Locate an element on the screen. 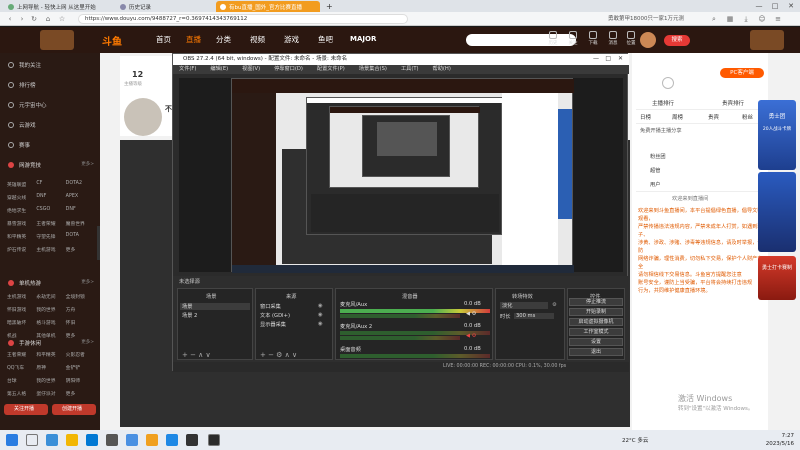  category-link: 全境封锁 is located at coordinates (80, 296).